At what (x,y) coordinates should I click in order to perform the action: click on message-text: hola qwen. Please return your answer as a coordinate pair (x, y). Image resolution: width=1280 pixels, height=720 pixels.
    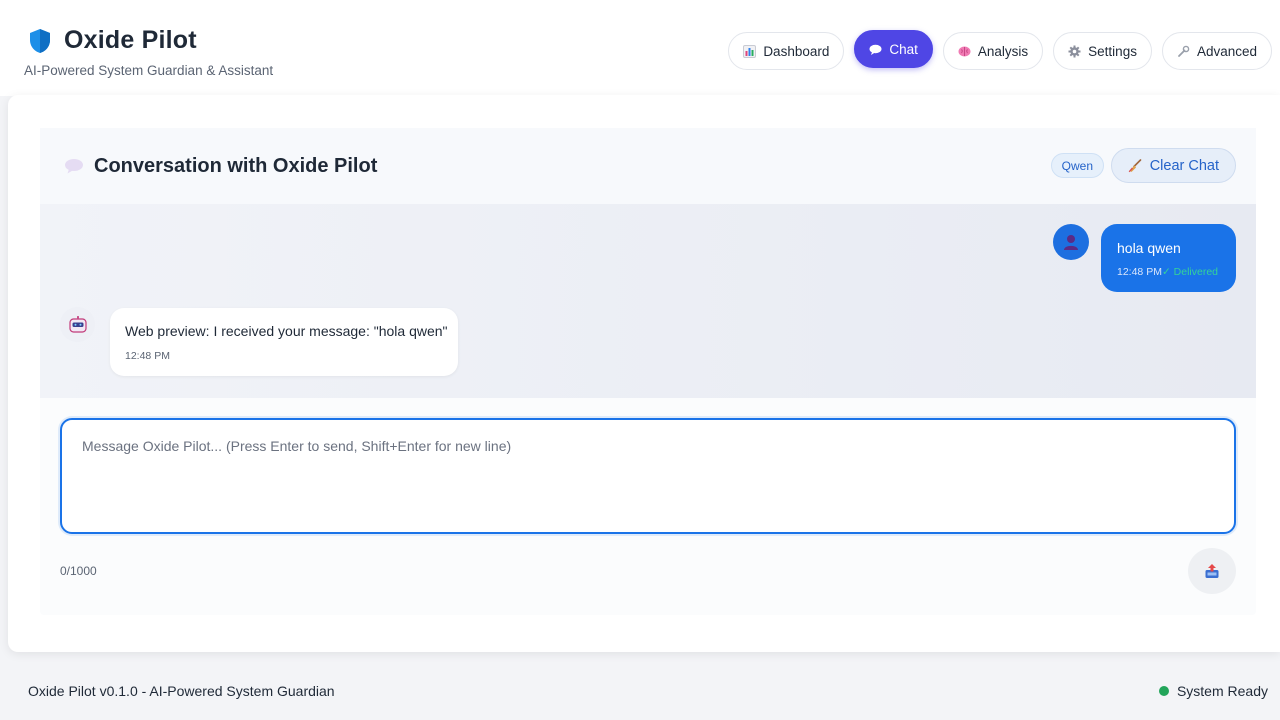
    Looking at the image, I should click on (1149, 248).